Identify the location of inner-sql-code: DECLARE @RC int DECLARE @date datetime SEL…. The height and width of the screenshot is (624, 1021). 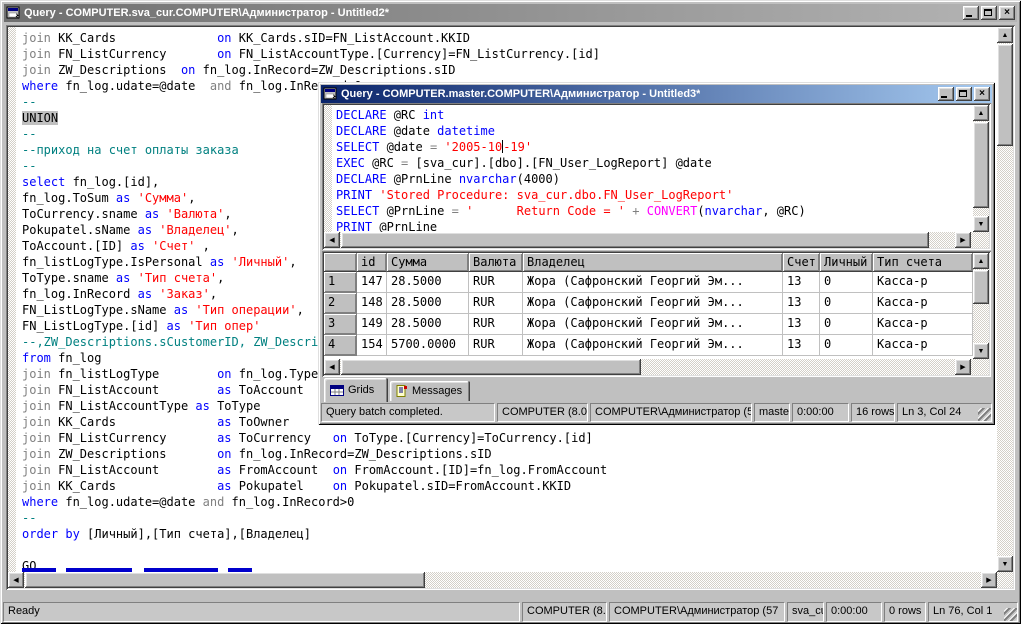
(571, 171).